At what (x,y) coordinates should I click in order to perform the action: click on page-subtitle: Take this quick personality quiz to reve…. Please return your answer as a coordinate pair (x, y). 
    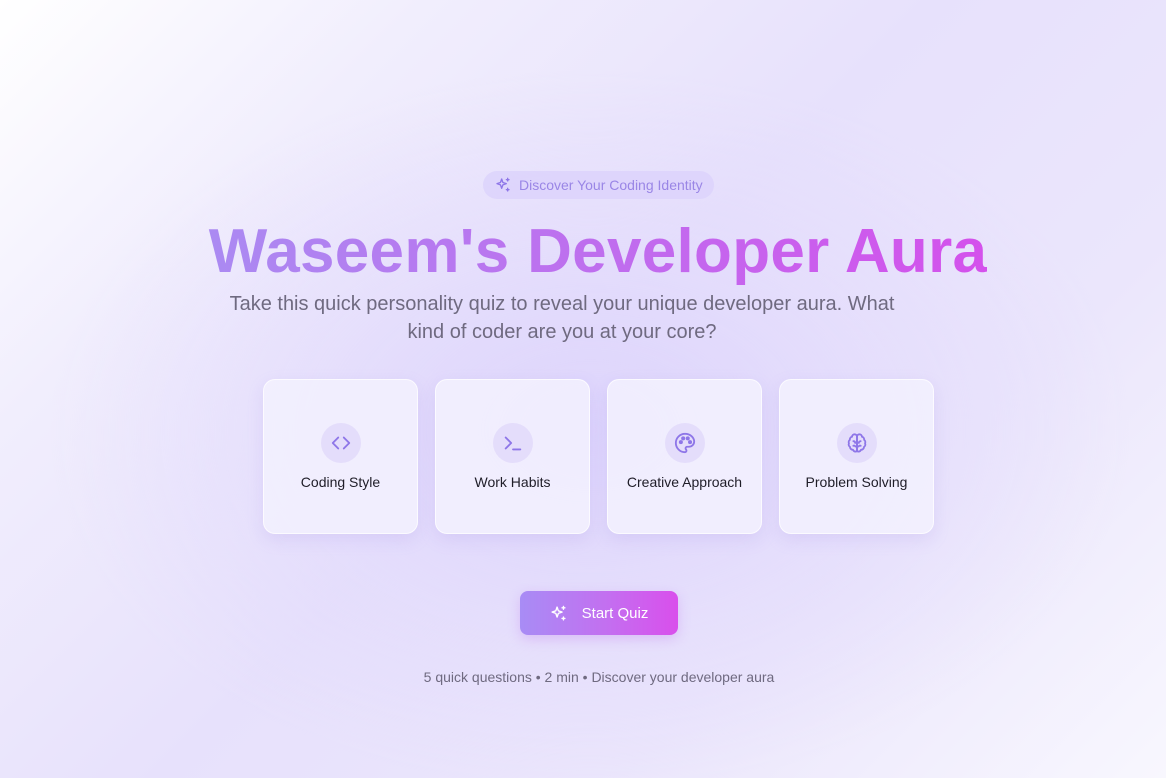
    Looking at the image, I should click on (562, 318).